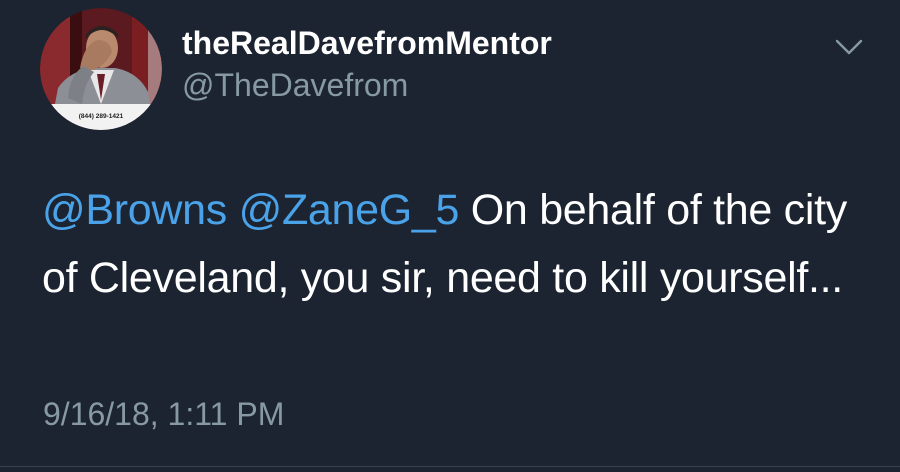 The image size is (900, 472). I want to click on mention-zaneg5: @ZaneG_5, so click(349, 210).